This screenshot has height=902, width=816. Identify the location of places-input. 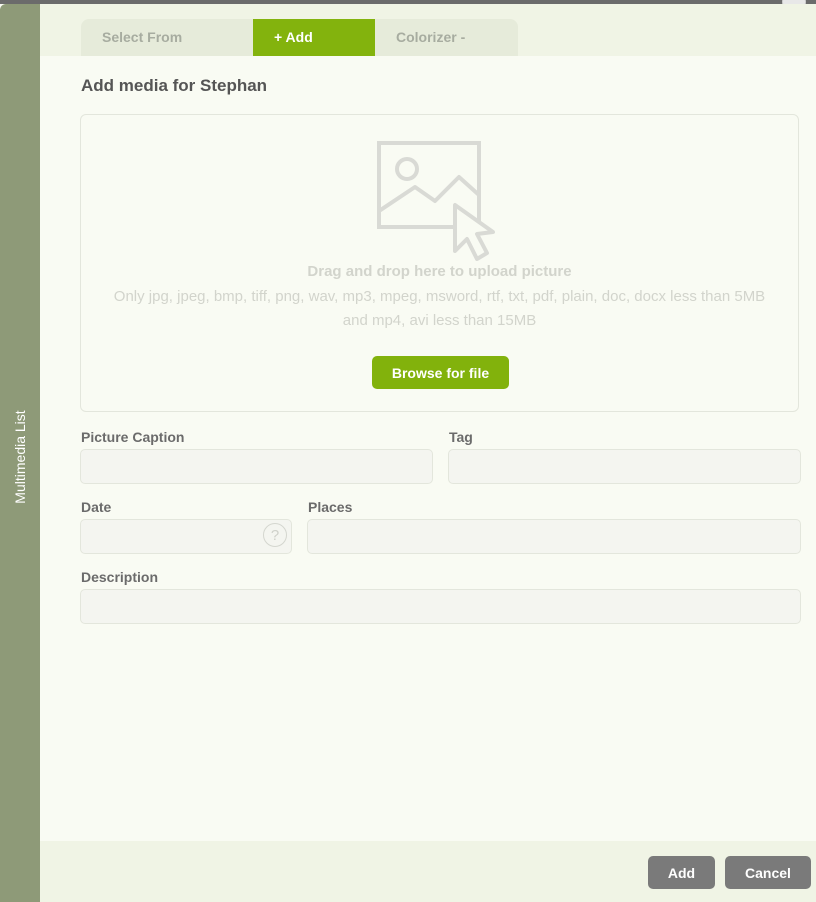
(554, 536).